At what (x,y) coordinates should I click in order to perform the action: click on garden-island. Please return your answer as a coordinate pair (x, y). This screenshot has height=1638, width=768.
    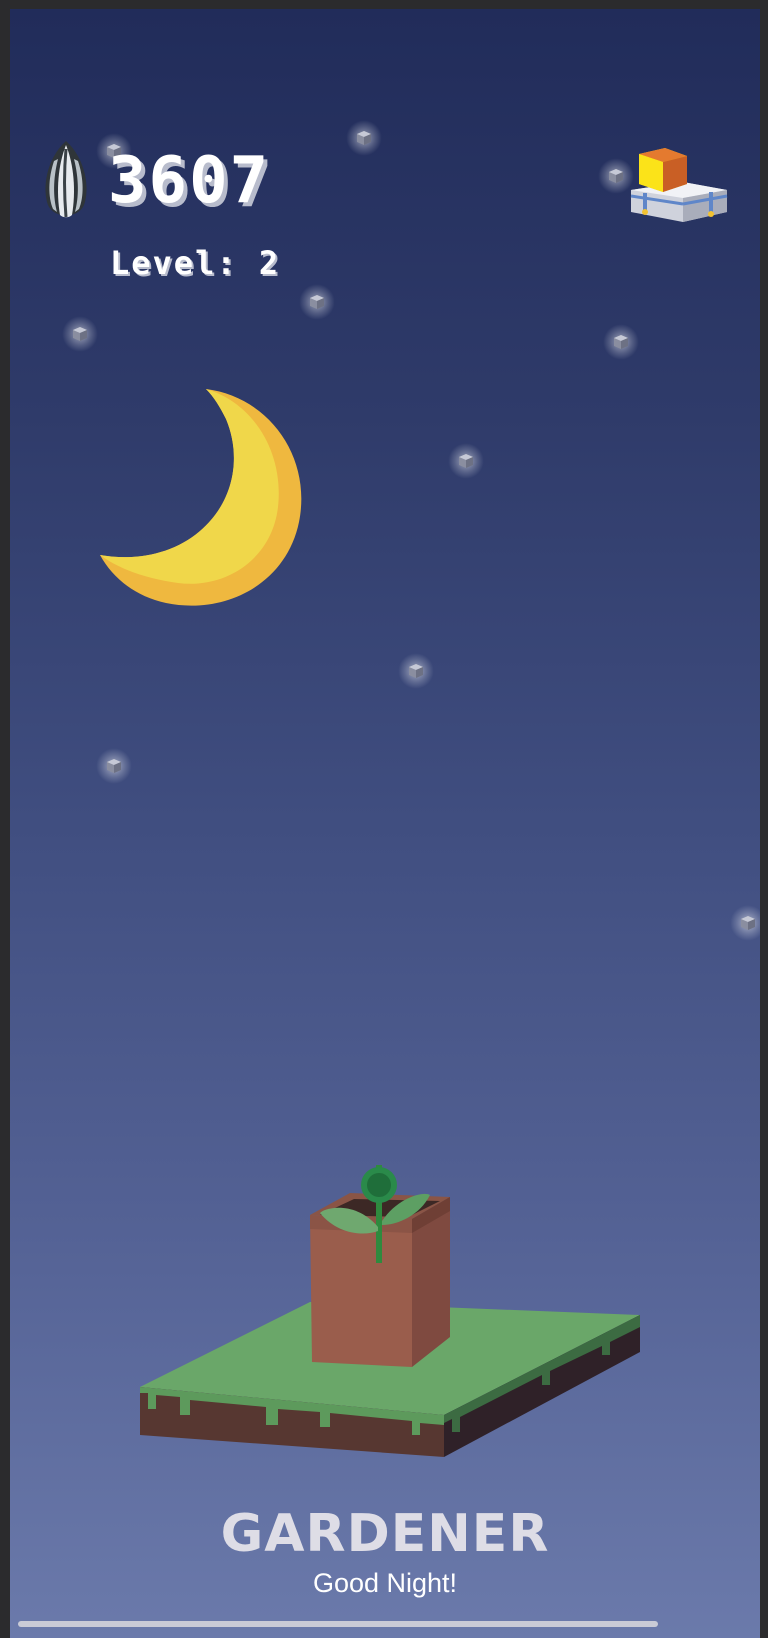
    Looking at the image, I should click on (390, 1312).